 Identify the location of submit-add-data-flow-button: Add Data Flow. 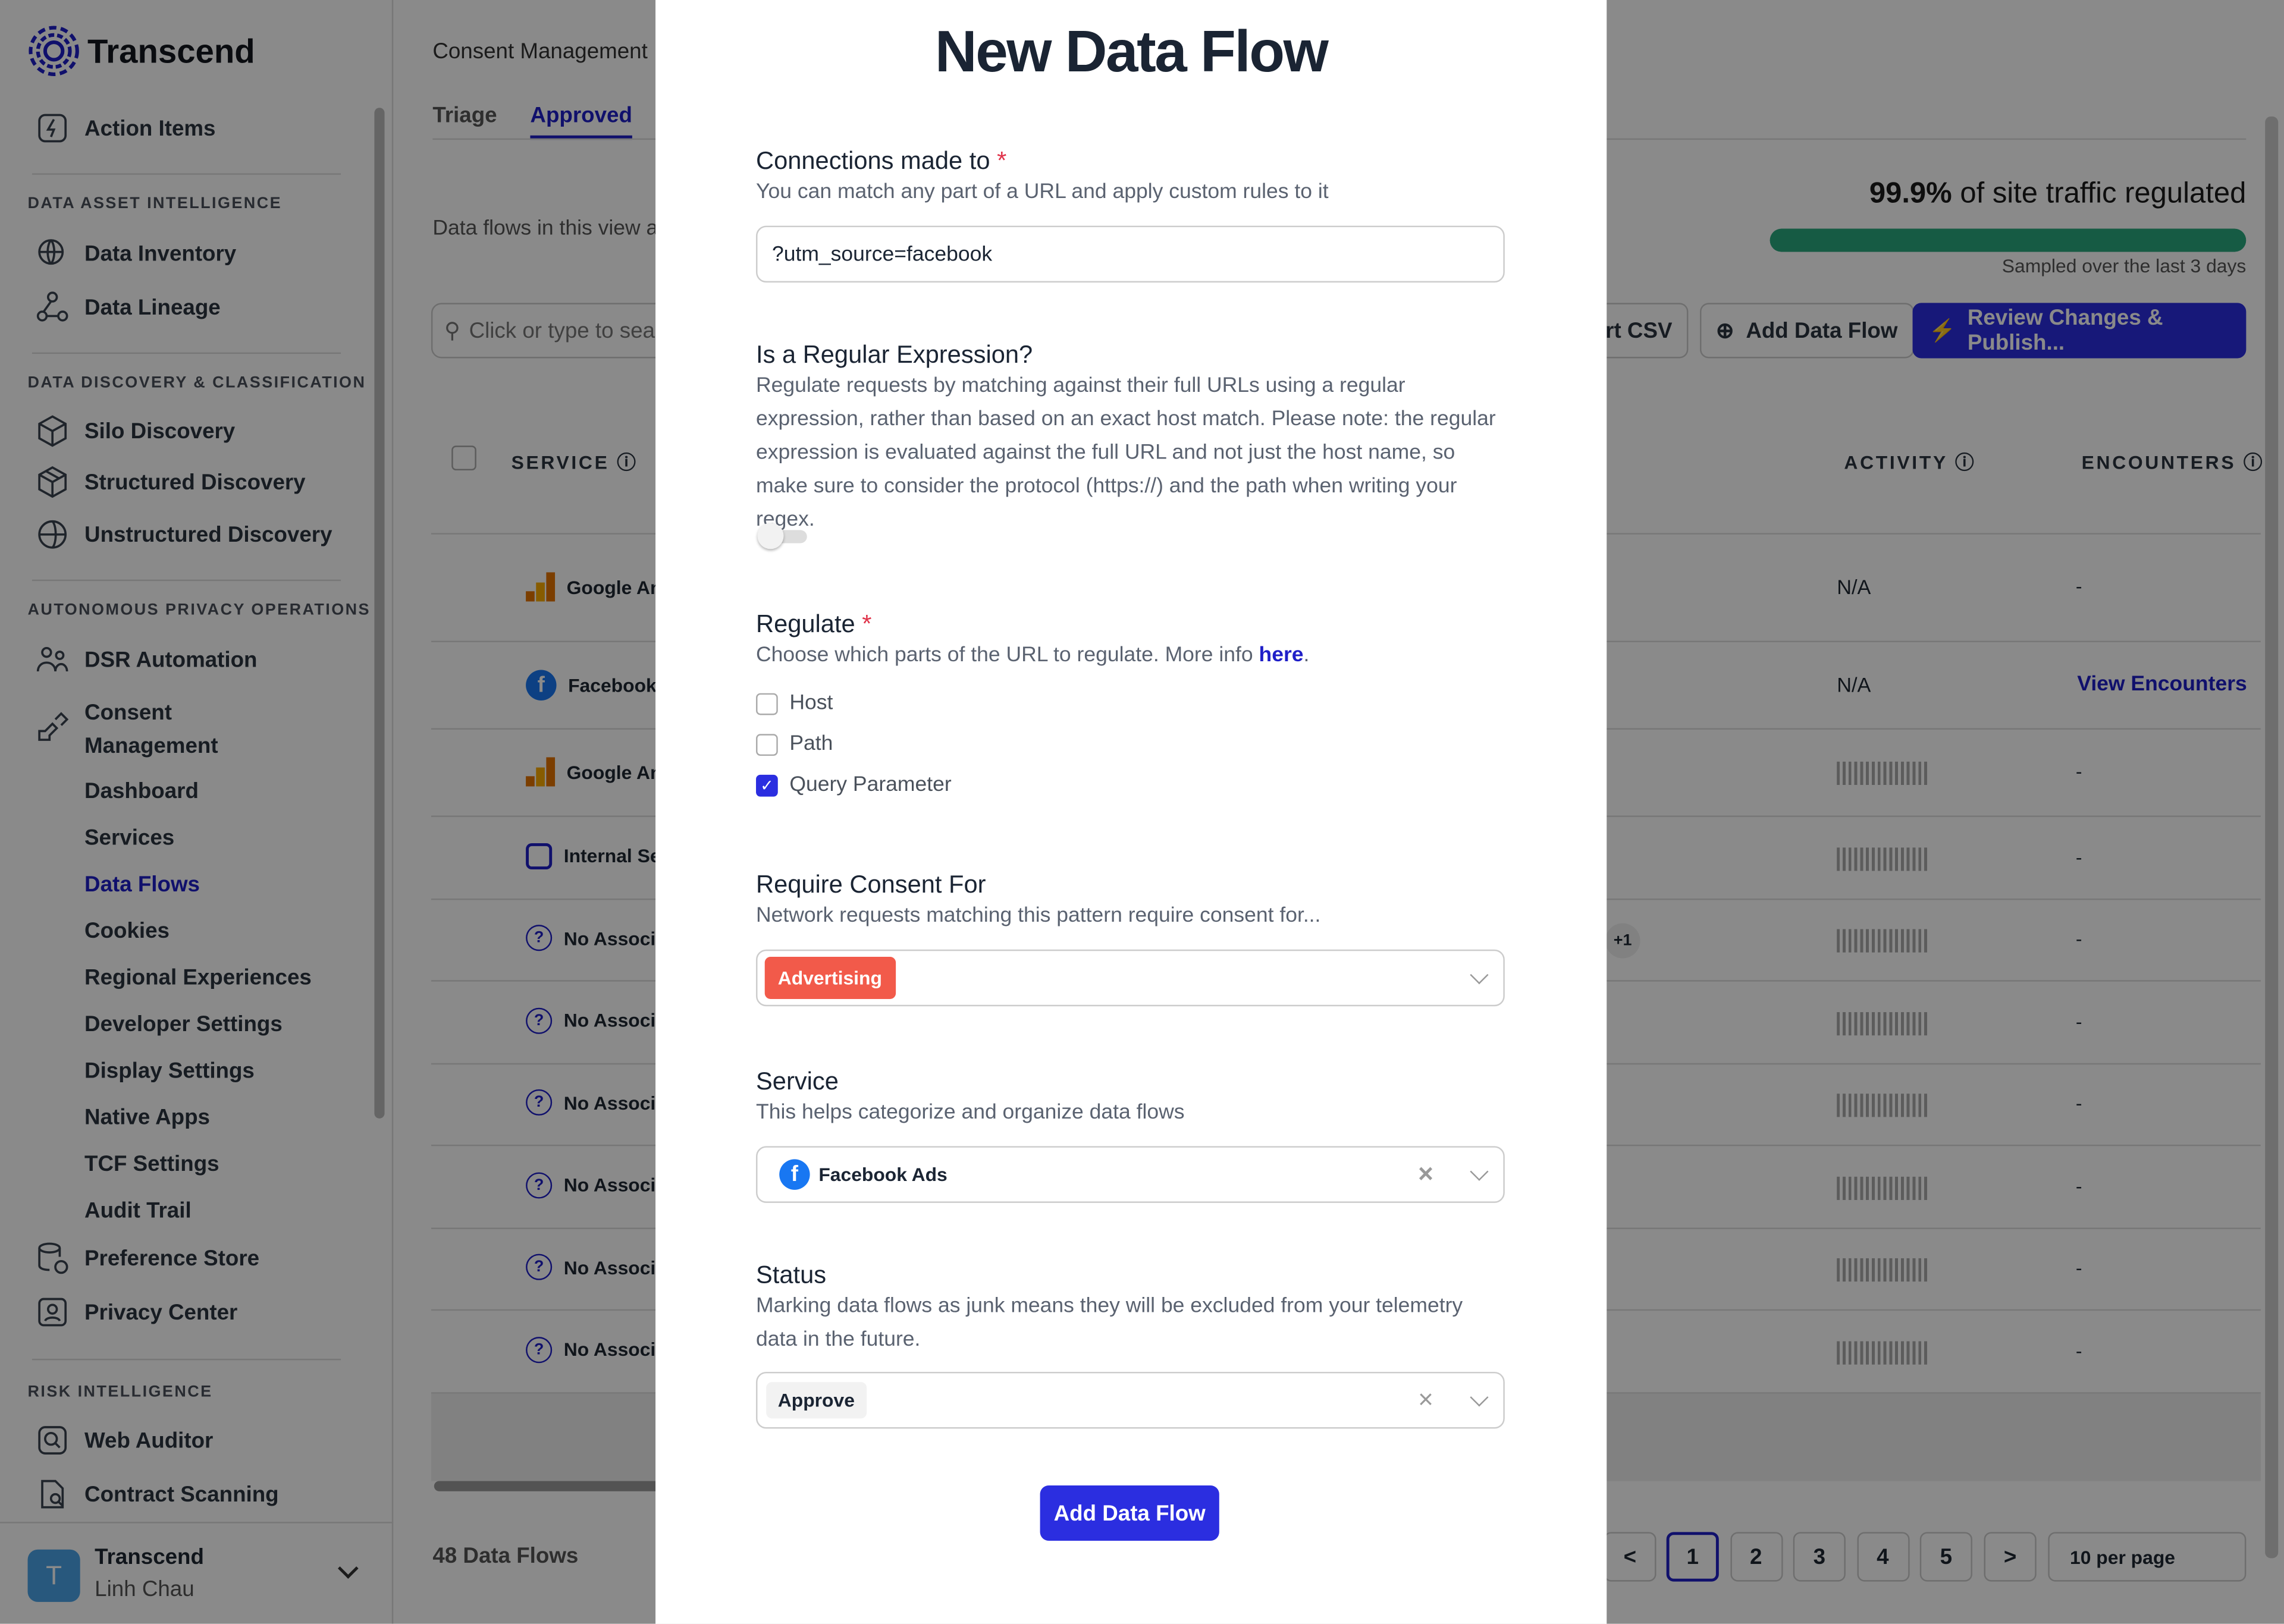
(1130, 1513).